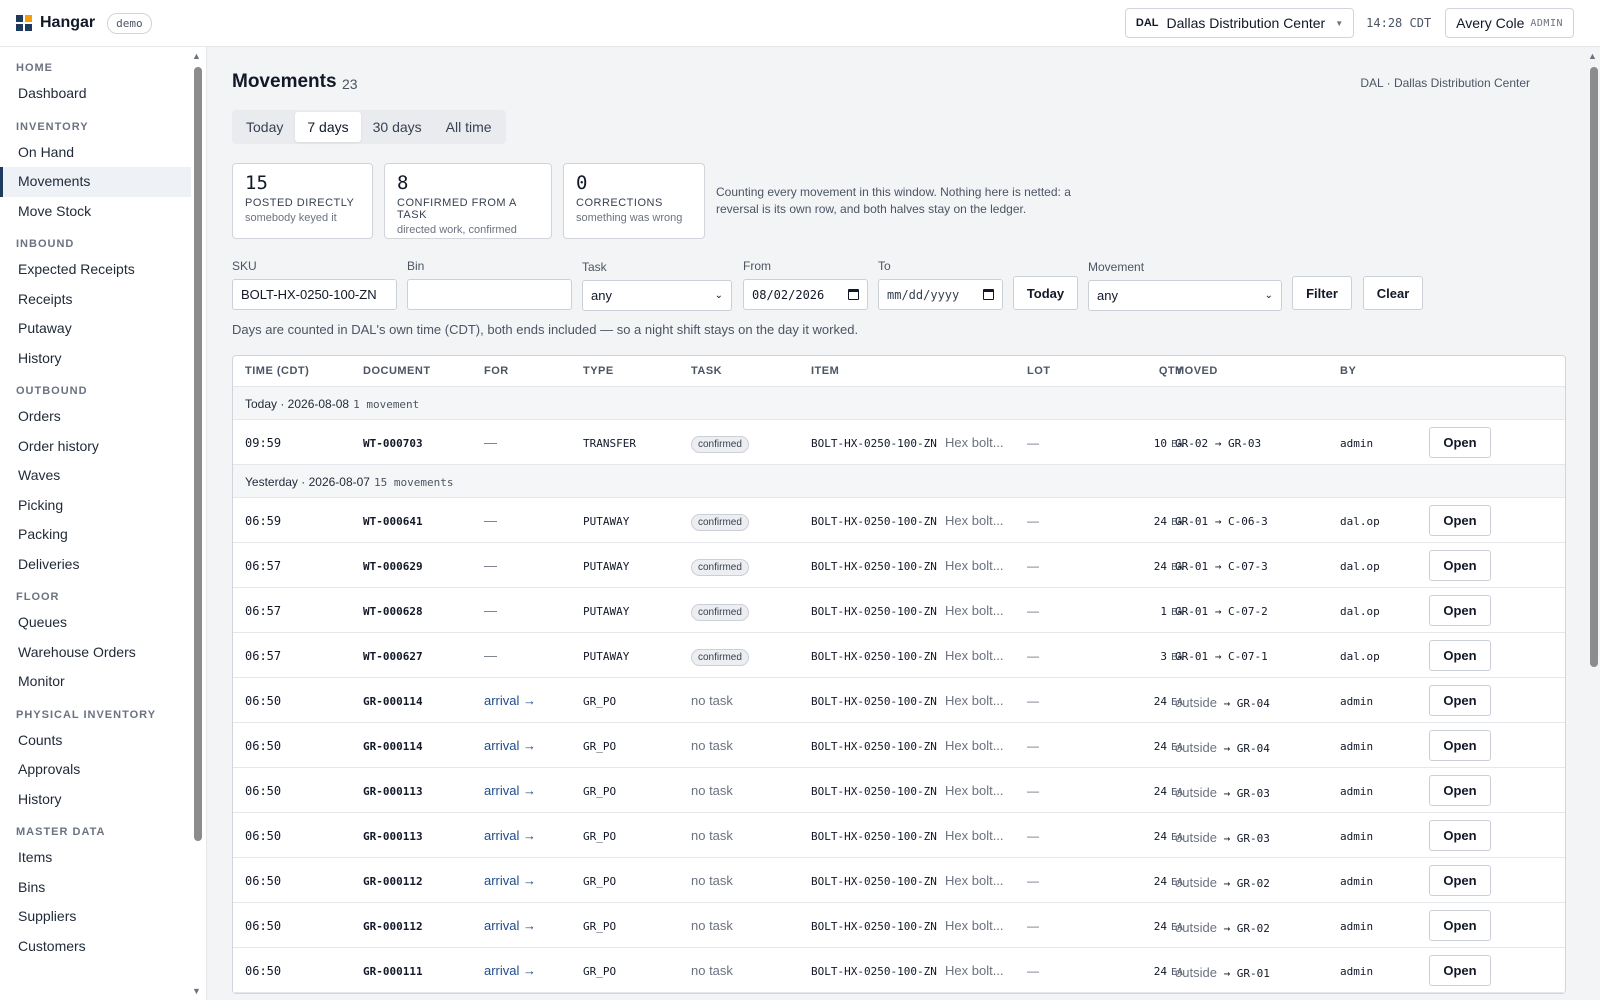 This screenshot has width=1600, height=1000. What do you see at coordinates (244, 266) in the screenshot?
I see `sku-label: SKU` at bounding box center [244, 266].